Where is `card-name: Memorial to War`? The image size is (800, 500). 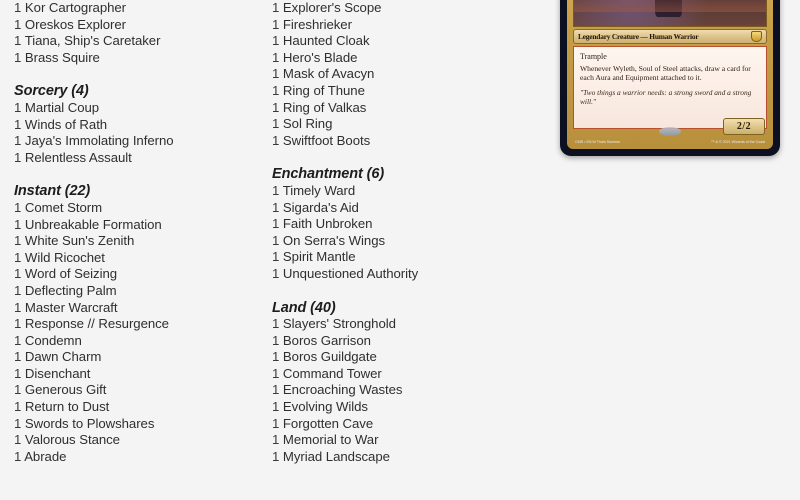 card-name: Memorial to War is located at coordinates (331, 439).